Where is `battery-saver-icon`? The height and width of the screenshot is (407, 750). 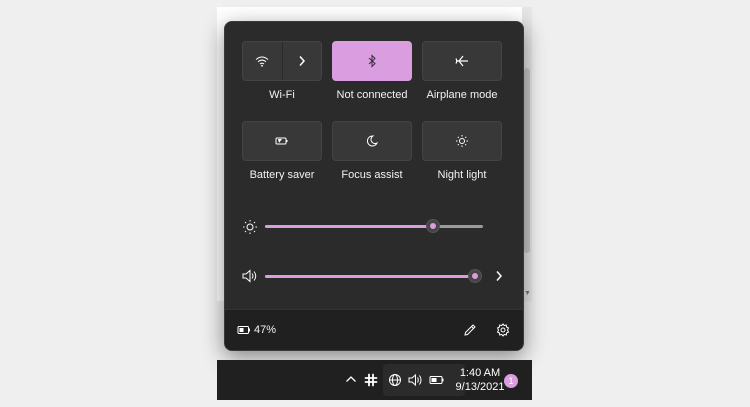
battery-saver-icon is located at coordinates (281, 141).